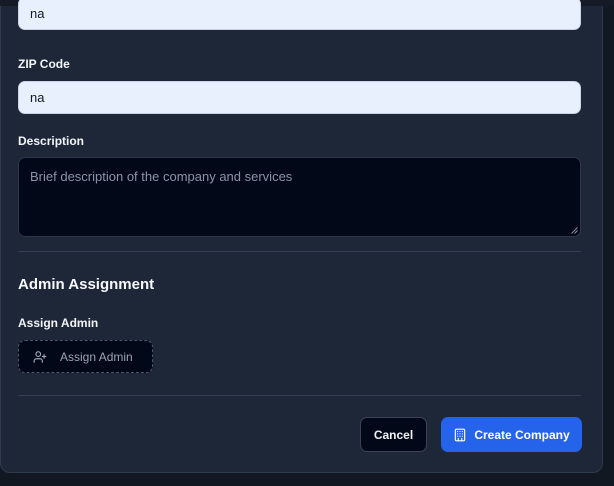 This screenshot has width=614, height=486. Describe the element at coordinates (86, 284) in the screenshot. I see `admin-assignment-heading: Admin Assignment` at that location.